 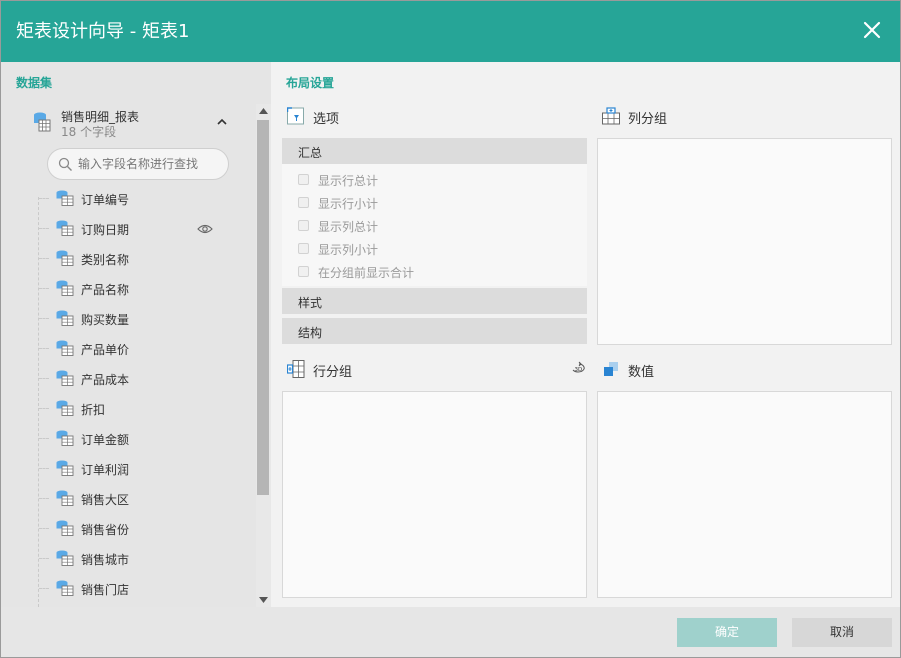 What do you see at coordinates (648, 119) in the screenshot?
I see `column-group-title: 列分组` at bounding box center [648, 119].